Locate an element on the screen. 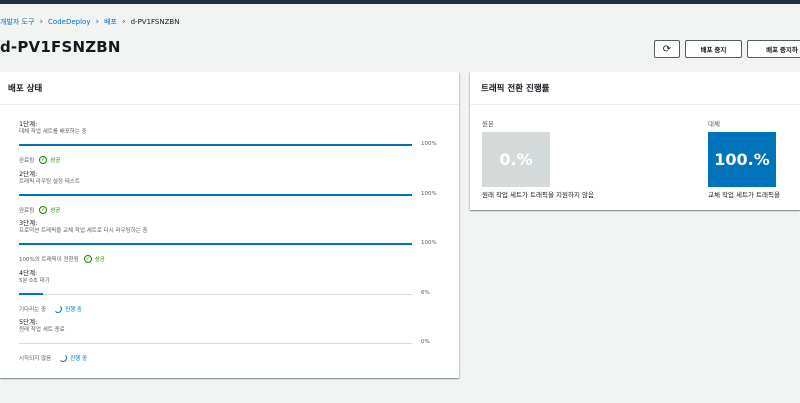 The width and height of the screenshot is (800, 403). step-5: 5단계: 원래 작업 세트 종료 0% 시작되지 않음 진행 중 is located at coordinates (228, 343).